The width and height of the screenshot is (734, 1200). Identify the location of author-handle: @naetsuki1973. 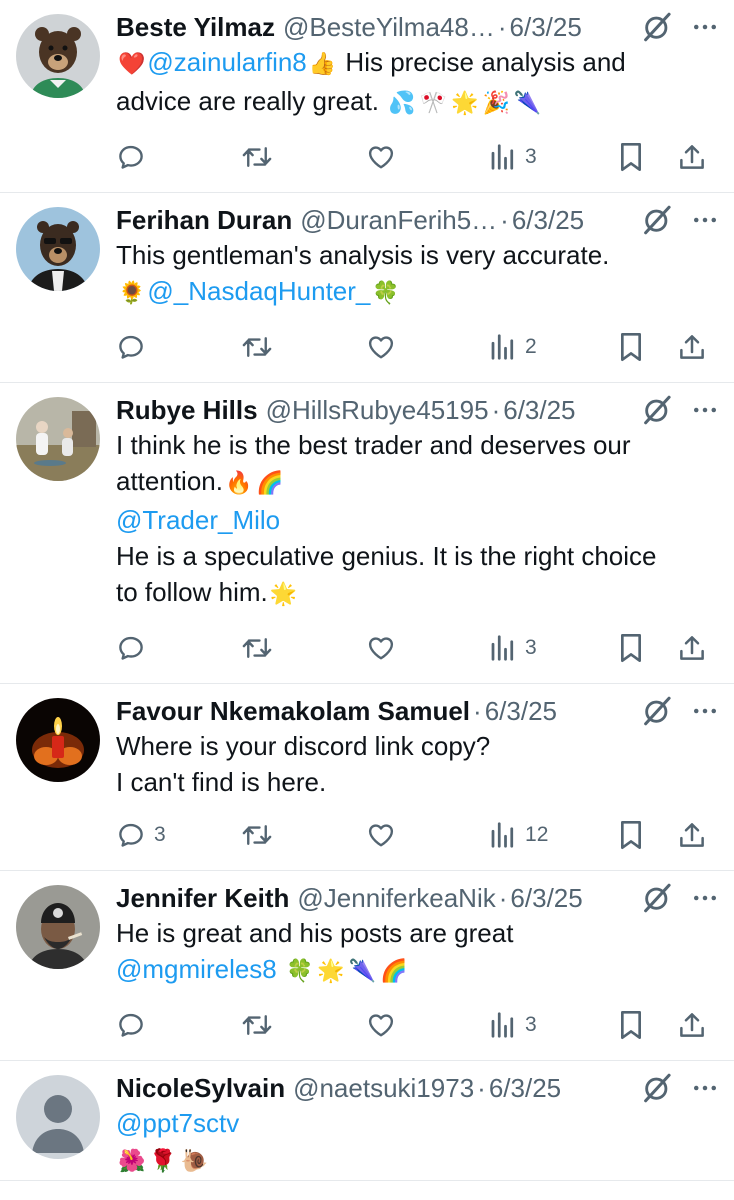
(383, 1088).